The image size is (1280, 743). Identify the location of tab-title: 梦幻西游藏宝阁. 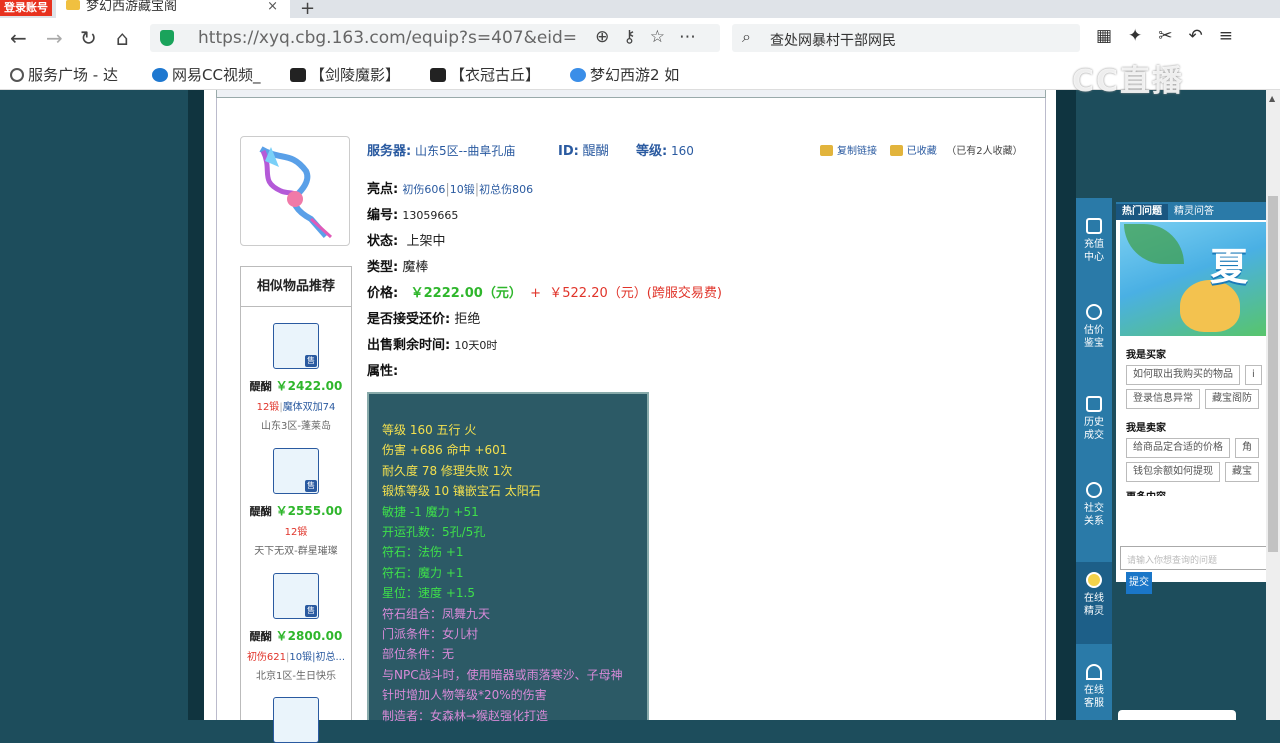
(132, 7).